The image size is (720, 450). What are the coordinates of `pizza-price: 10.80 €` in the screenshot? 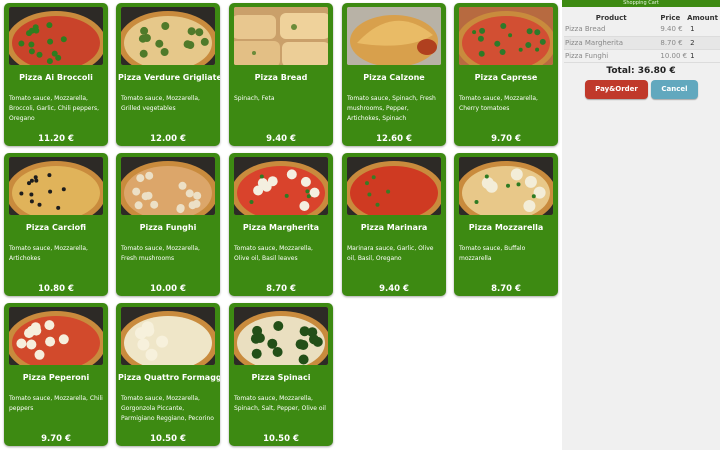 It's located at (56, 289).